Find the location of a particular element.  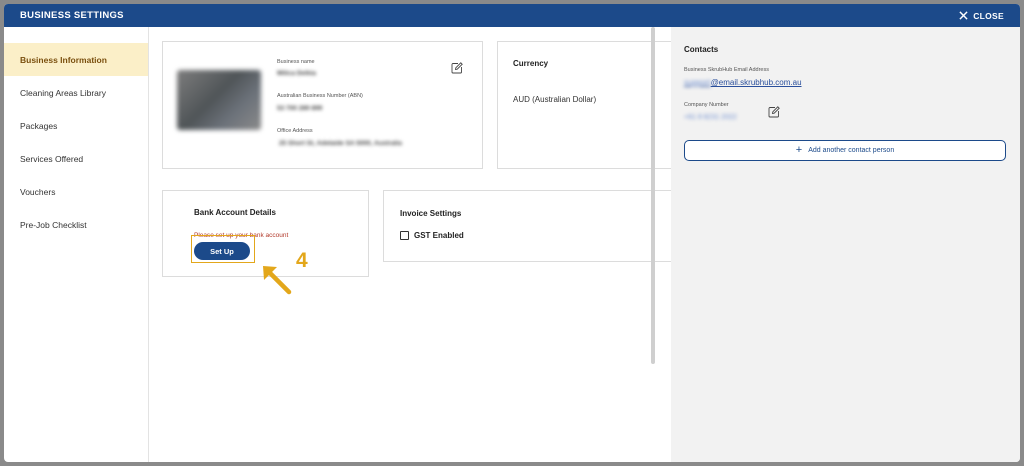

email-domain: @email.skrubhub.com.au is located at coordinates (756, 82).